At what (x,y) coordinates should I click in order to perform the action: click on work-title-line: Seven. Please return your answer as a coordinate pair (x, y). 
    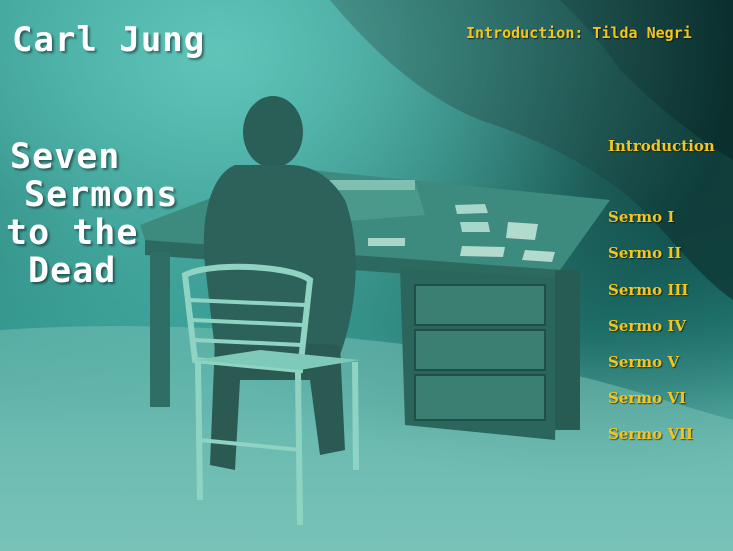
    Looking at the image, I should click on (65, 157).